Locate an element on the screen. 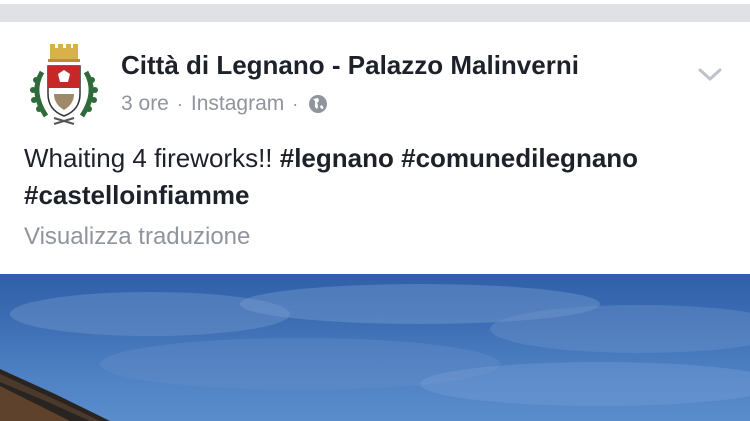 The width and height of the screenshot is (750, 421). post-time: 3 ore is located at coordinates (145, 104).